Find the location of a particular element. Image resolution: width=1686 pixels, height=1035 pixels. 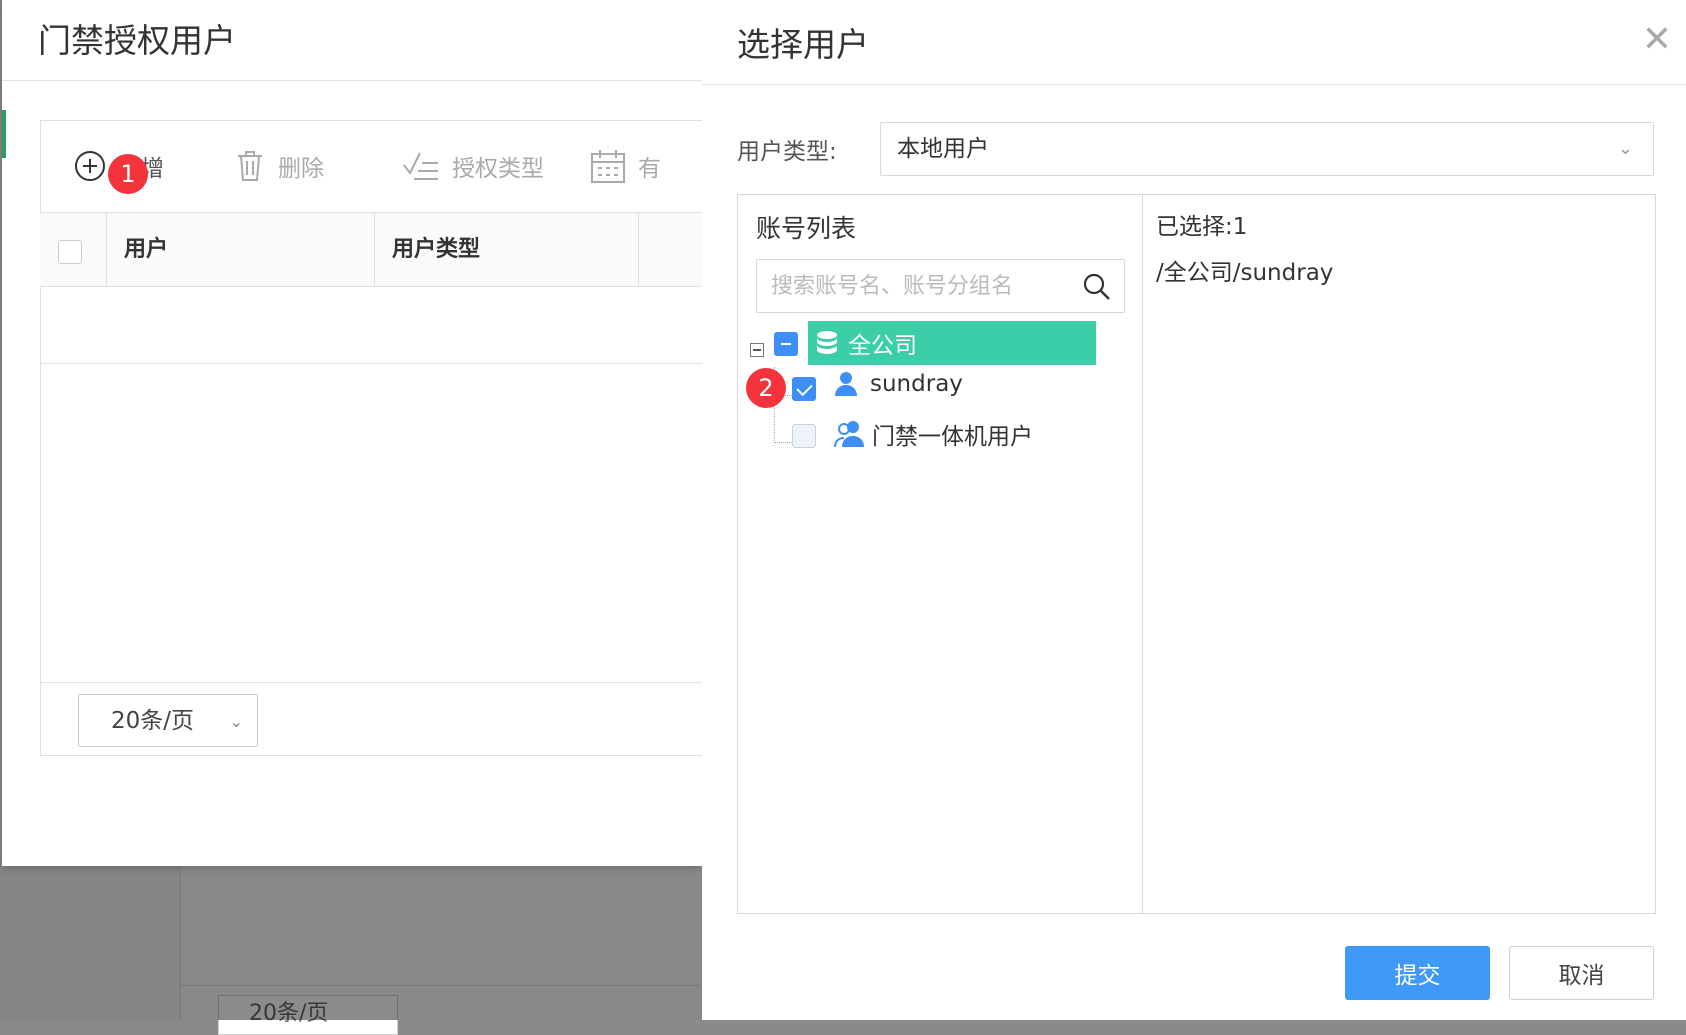

step-badge-1: 1 is located at coordinates (128, 174).